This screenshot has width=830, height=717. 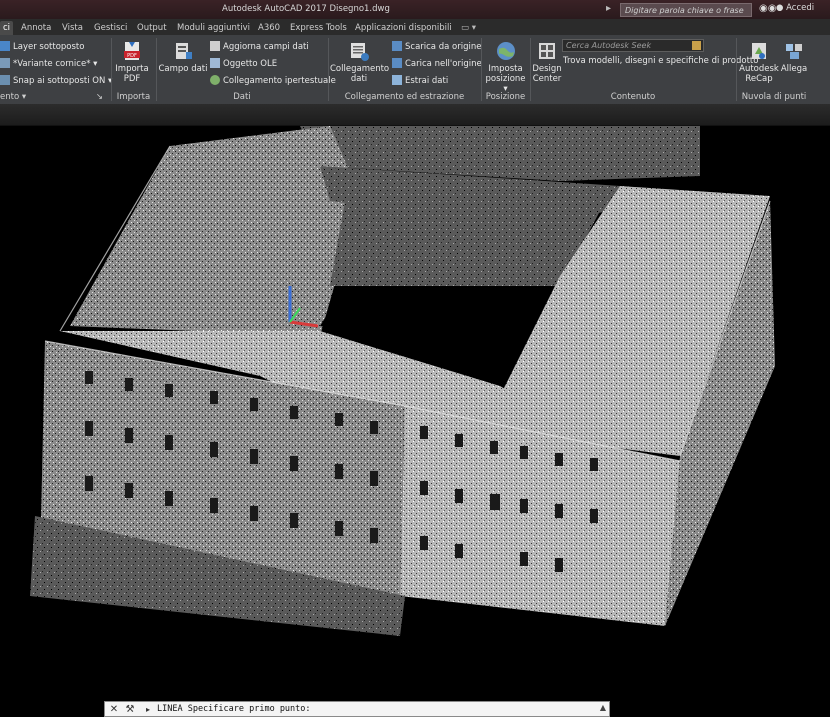 What do you see at coordinates (52, 97) in the screenshot?
I see `panel-title-riferimento: ento ▾ ↘` at bounding box center [52, 97].